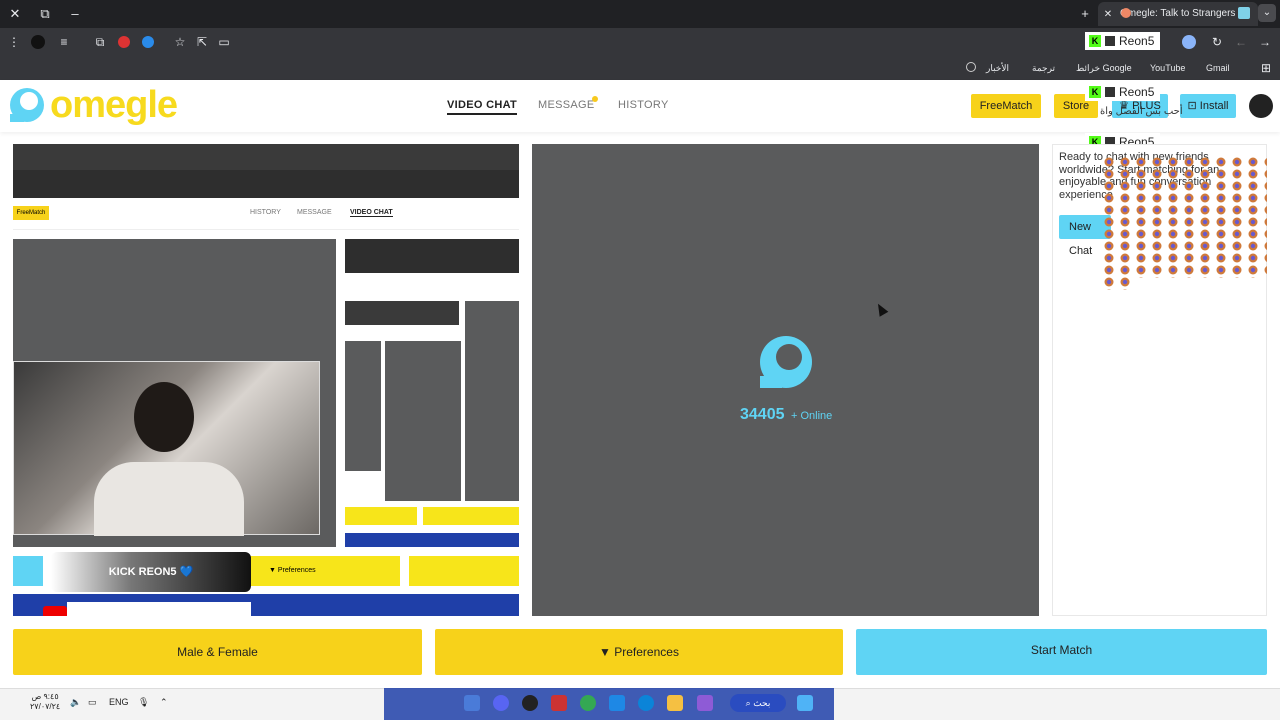 This screenshot has width=1280, height=720. What do you see at coordinates (675, 703) in the screenshot?
I see `file-explorer-icon` at bounding box center [675, 703].